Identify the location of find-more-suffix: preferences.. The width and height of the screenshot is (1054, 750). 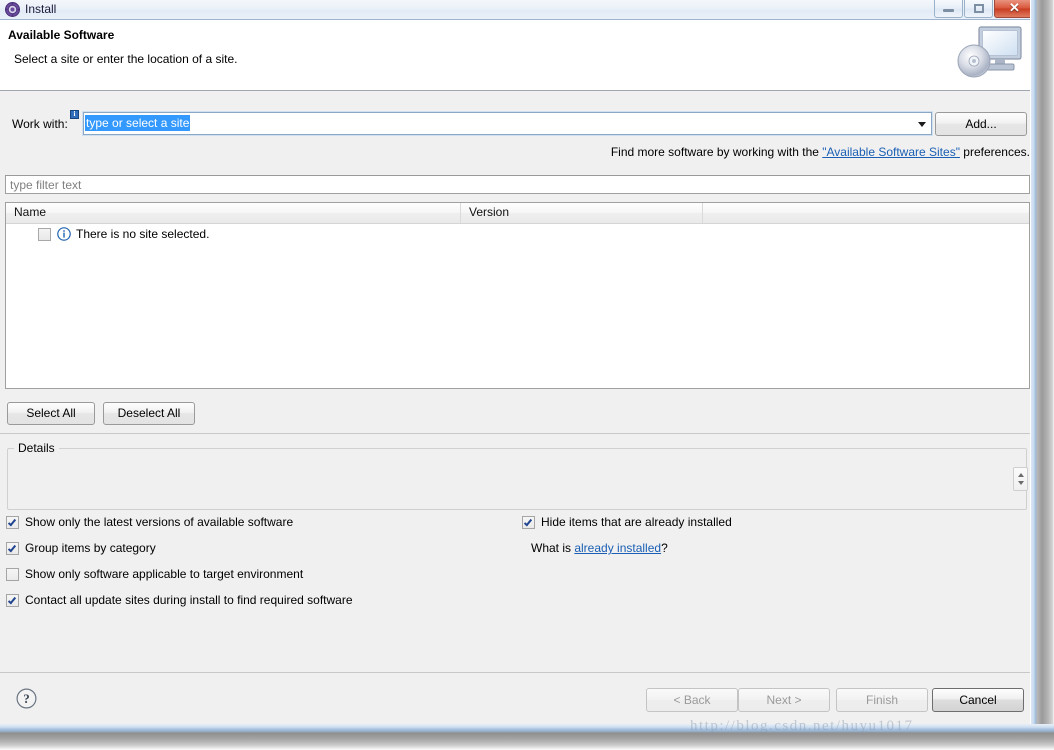
(994, 152).